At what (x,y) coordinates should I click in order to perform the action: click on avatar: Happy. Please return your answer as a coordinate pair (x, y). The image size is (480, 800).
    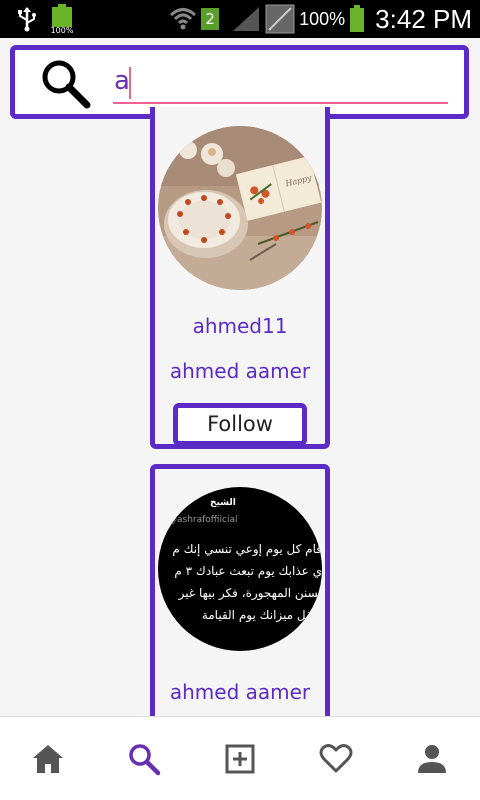
    Looking at the image, I should click on (240, 208).